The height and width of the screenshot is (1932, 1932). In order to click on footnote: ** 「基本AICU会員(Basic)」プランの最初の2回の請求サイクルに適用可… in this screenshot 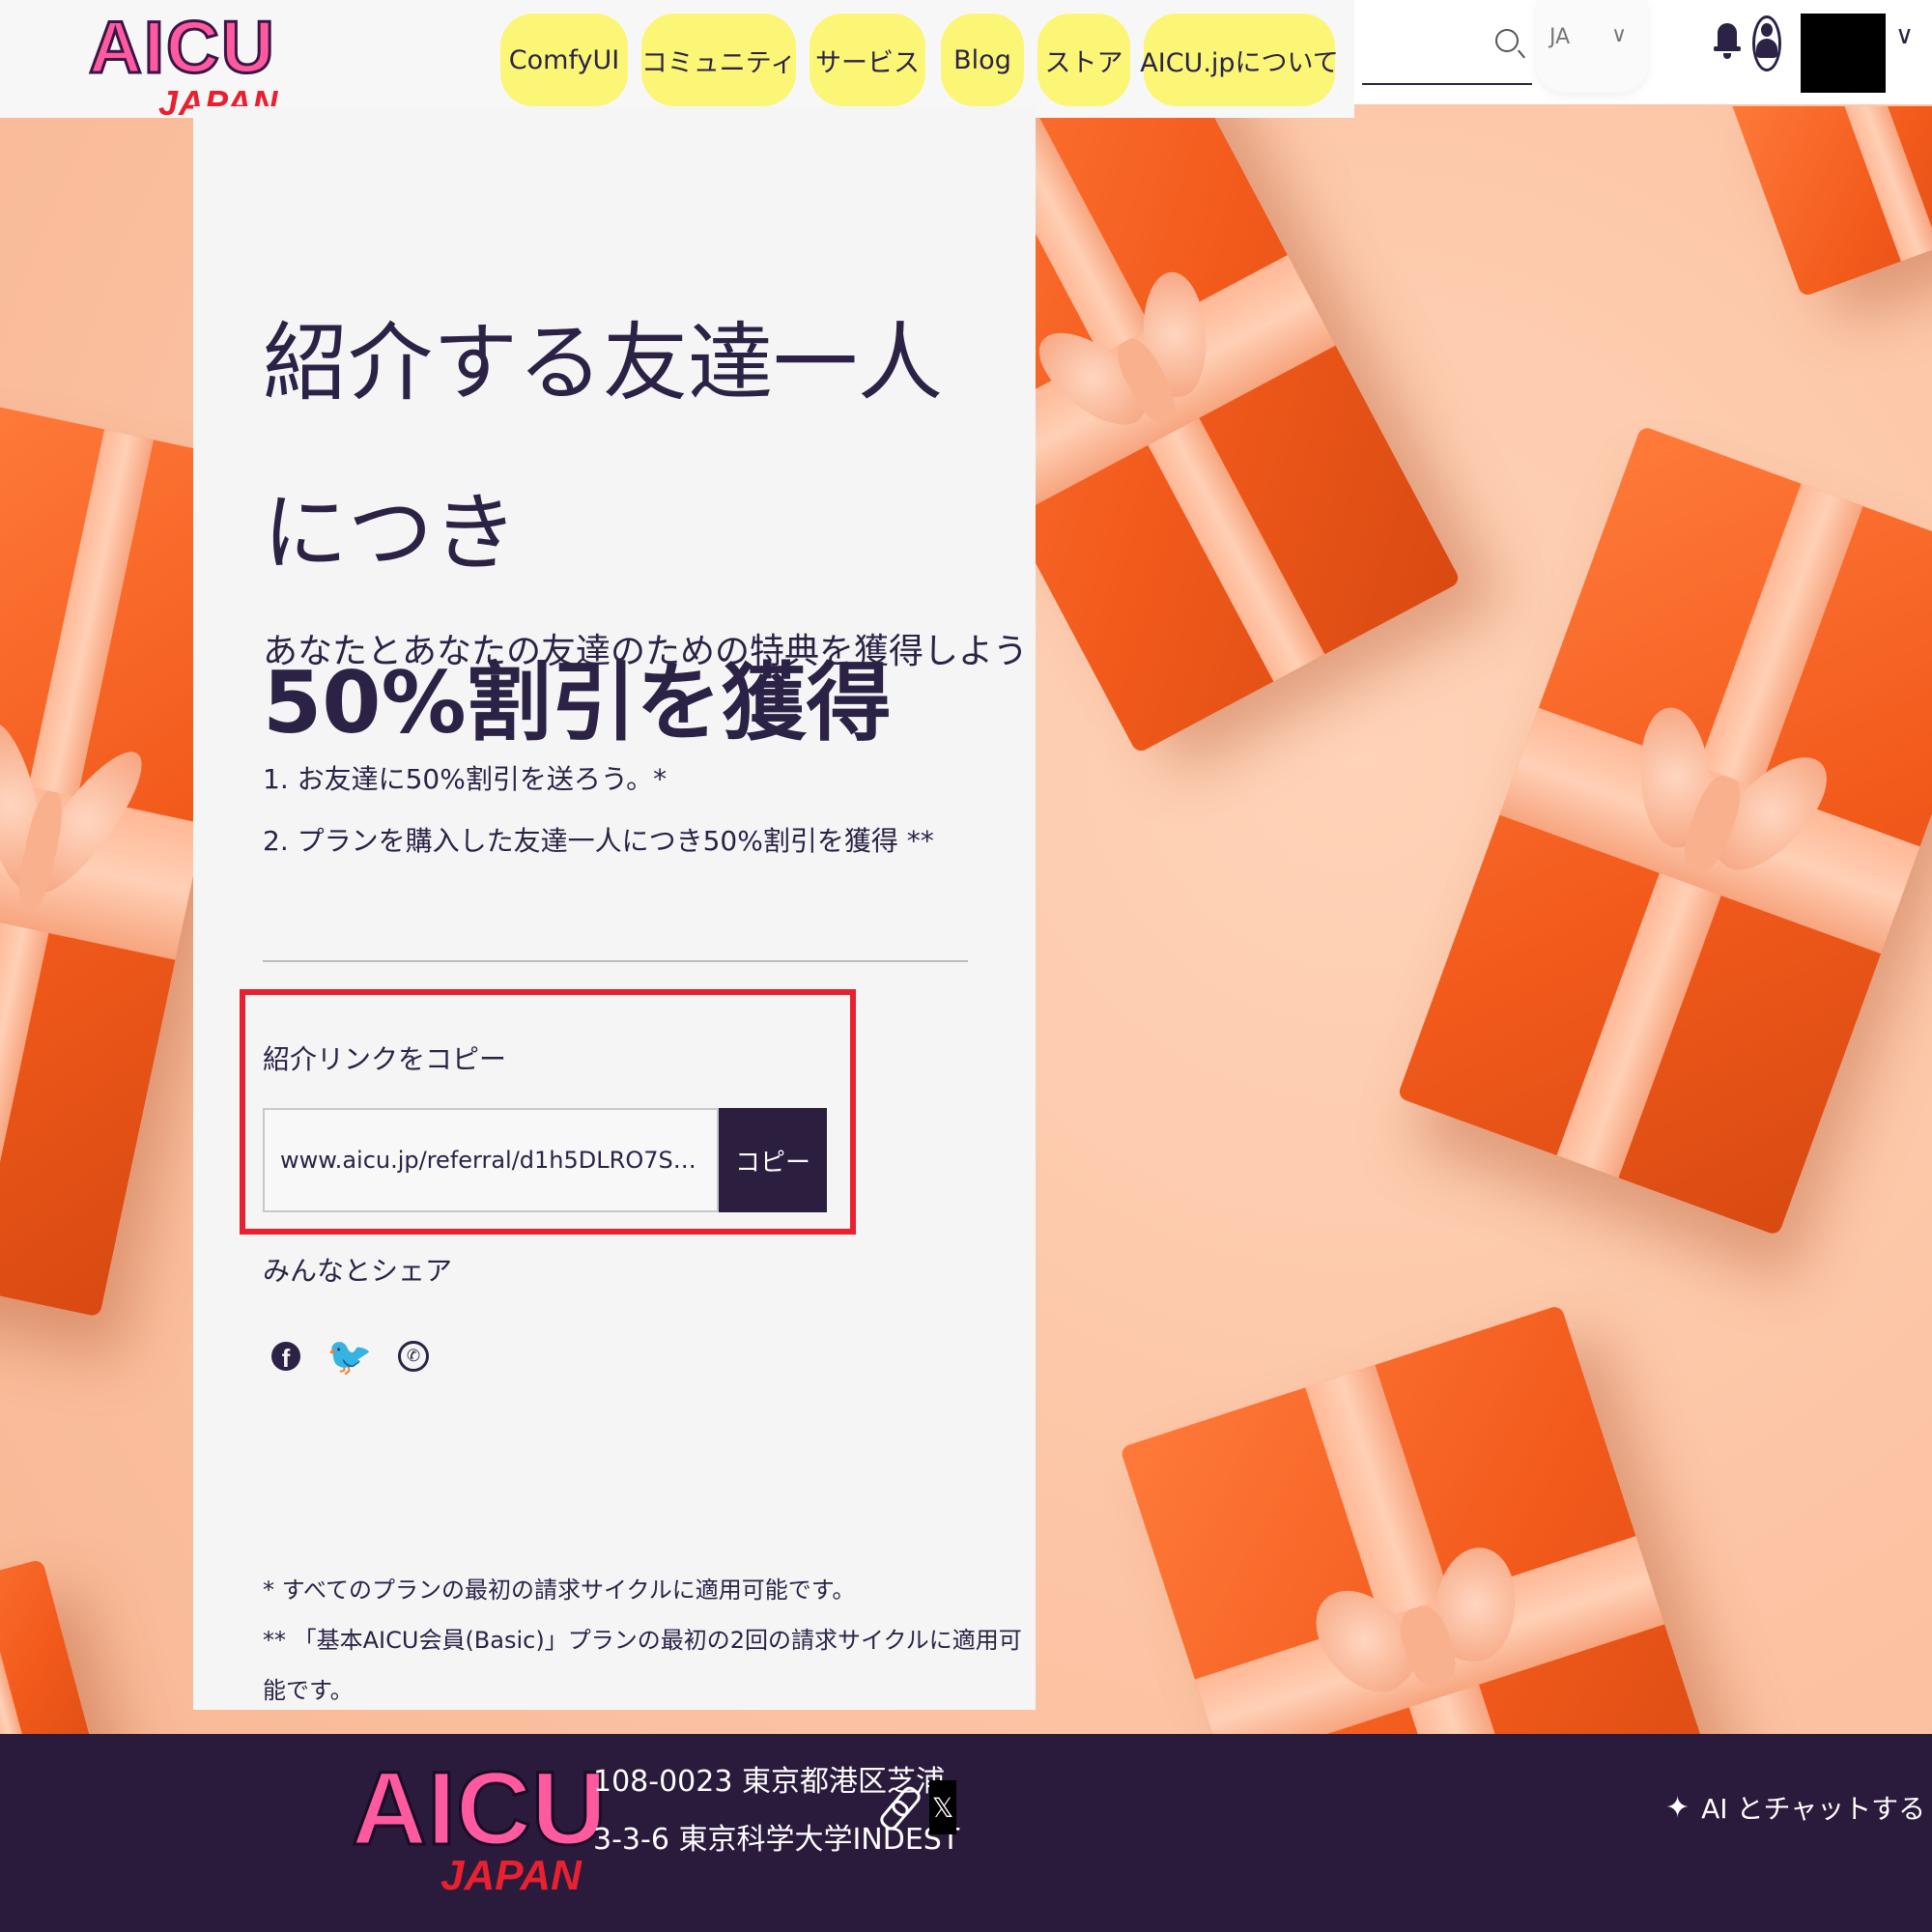, I will do `click(642, 1665)`.